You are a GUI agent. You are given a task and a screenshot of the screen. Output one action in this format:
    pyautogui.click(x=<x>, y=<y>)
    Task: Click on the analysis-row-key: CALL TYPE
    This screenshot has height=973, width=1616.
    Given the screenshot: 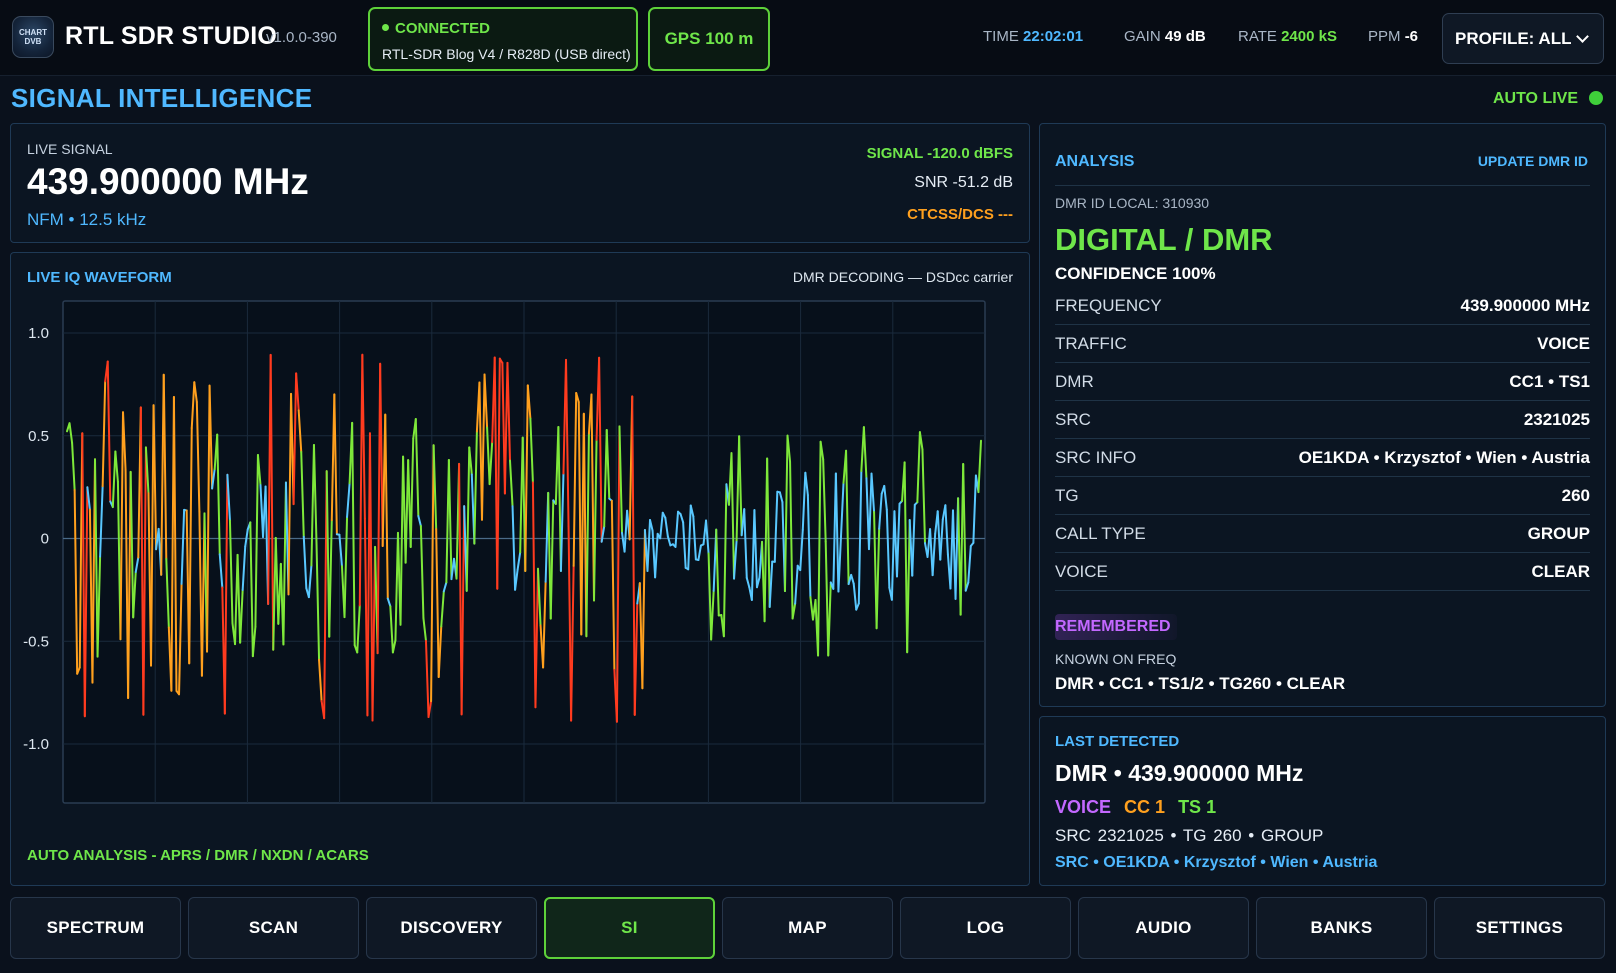 What is the action you would take?
    pyautogui.click(x=1100, y=533)
    